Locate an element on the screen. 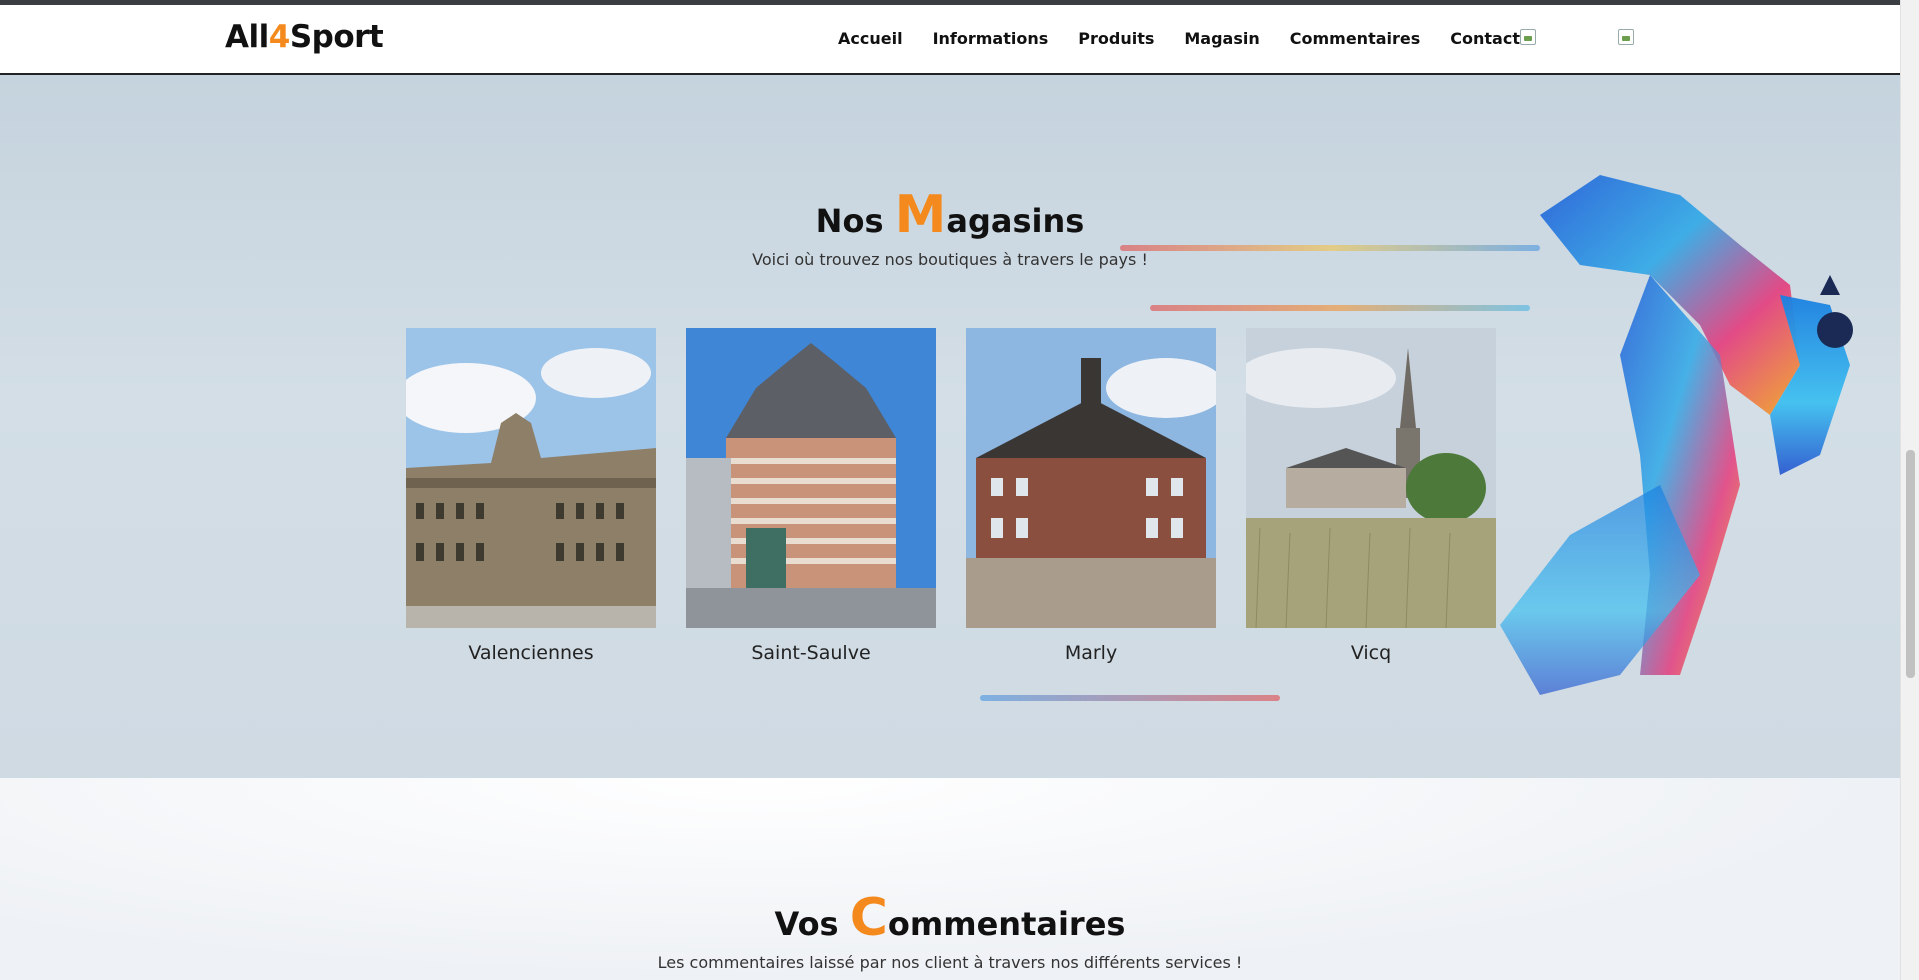 This screenshot has height=980, width=1919. brand-accent: 4 is located at coordinates (279, 37).